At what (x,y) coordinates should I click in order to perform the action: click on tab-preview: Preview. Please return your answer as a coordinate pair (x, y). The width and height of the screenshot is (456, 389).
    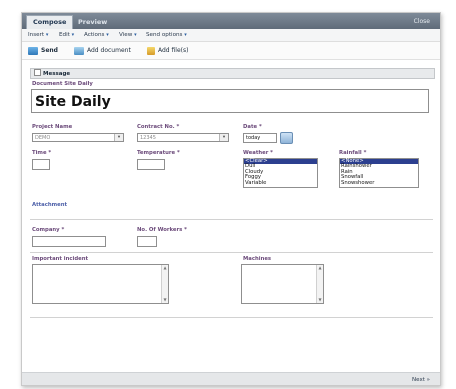
    Looking at the image, I should click on (92, 22).